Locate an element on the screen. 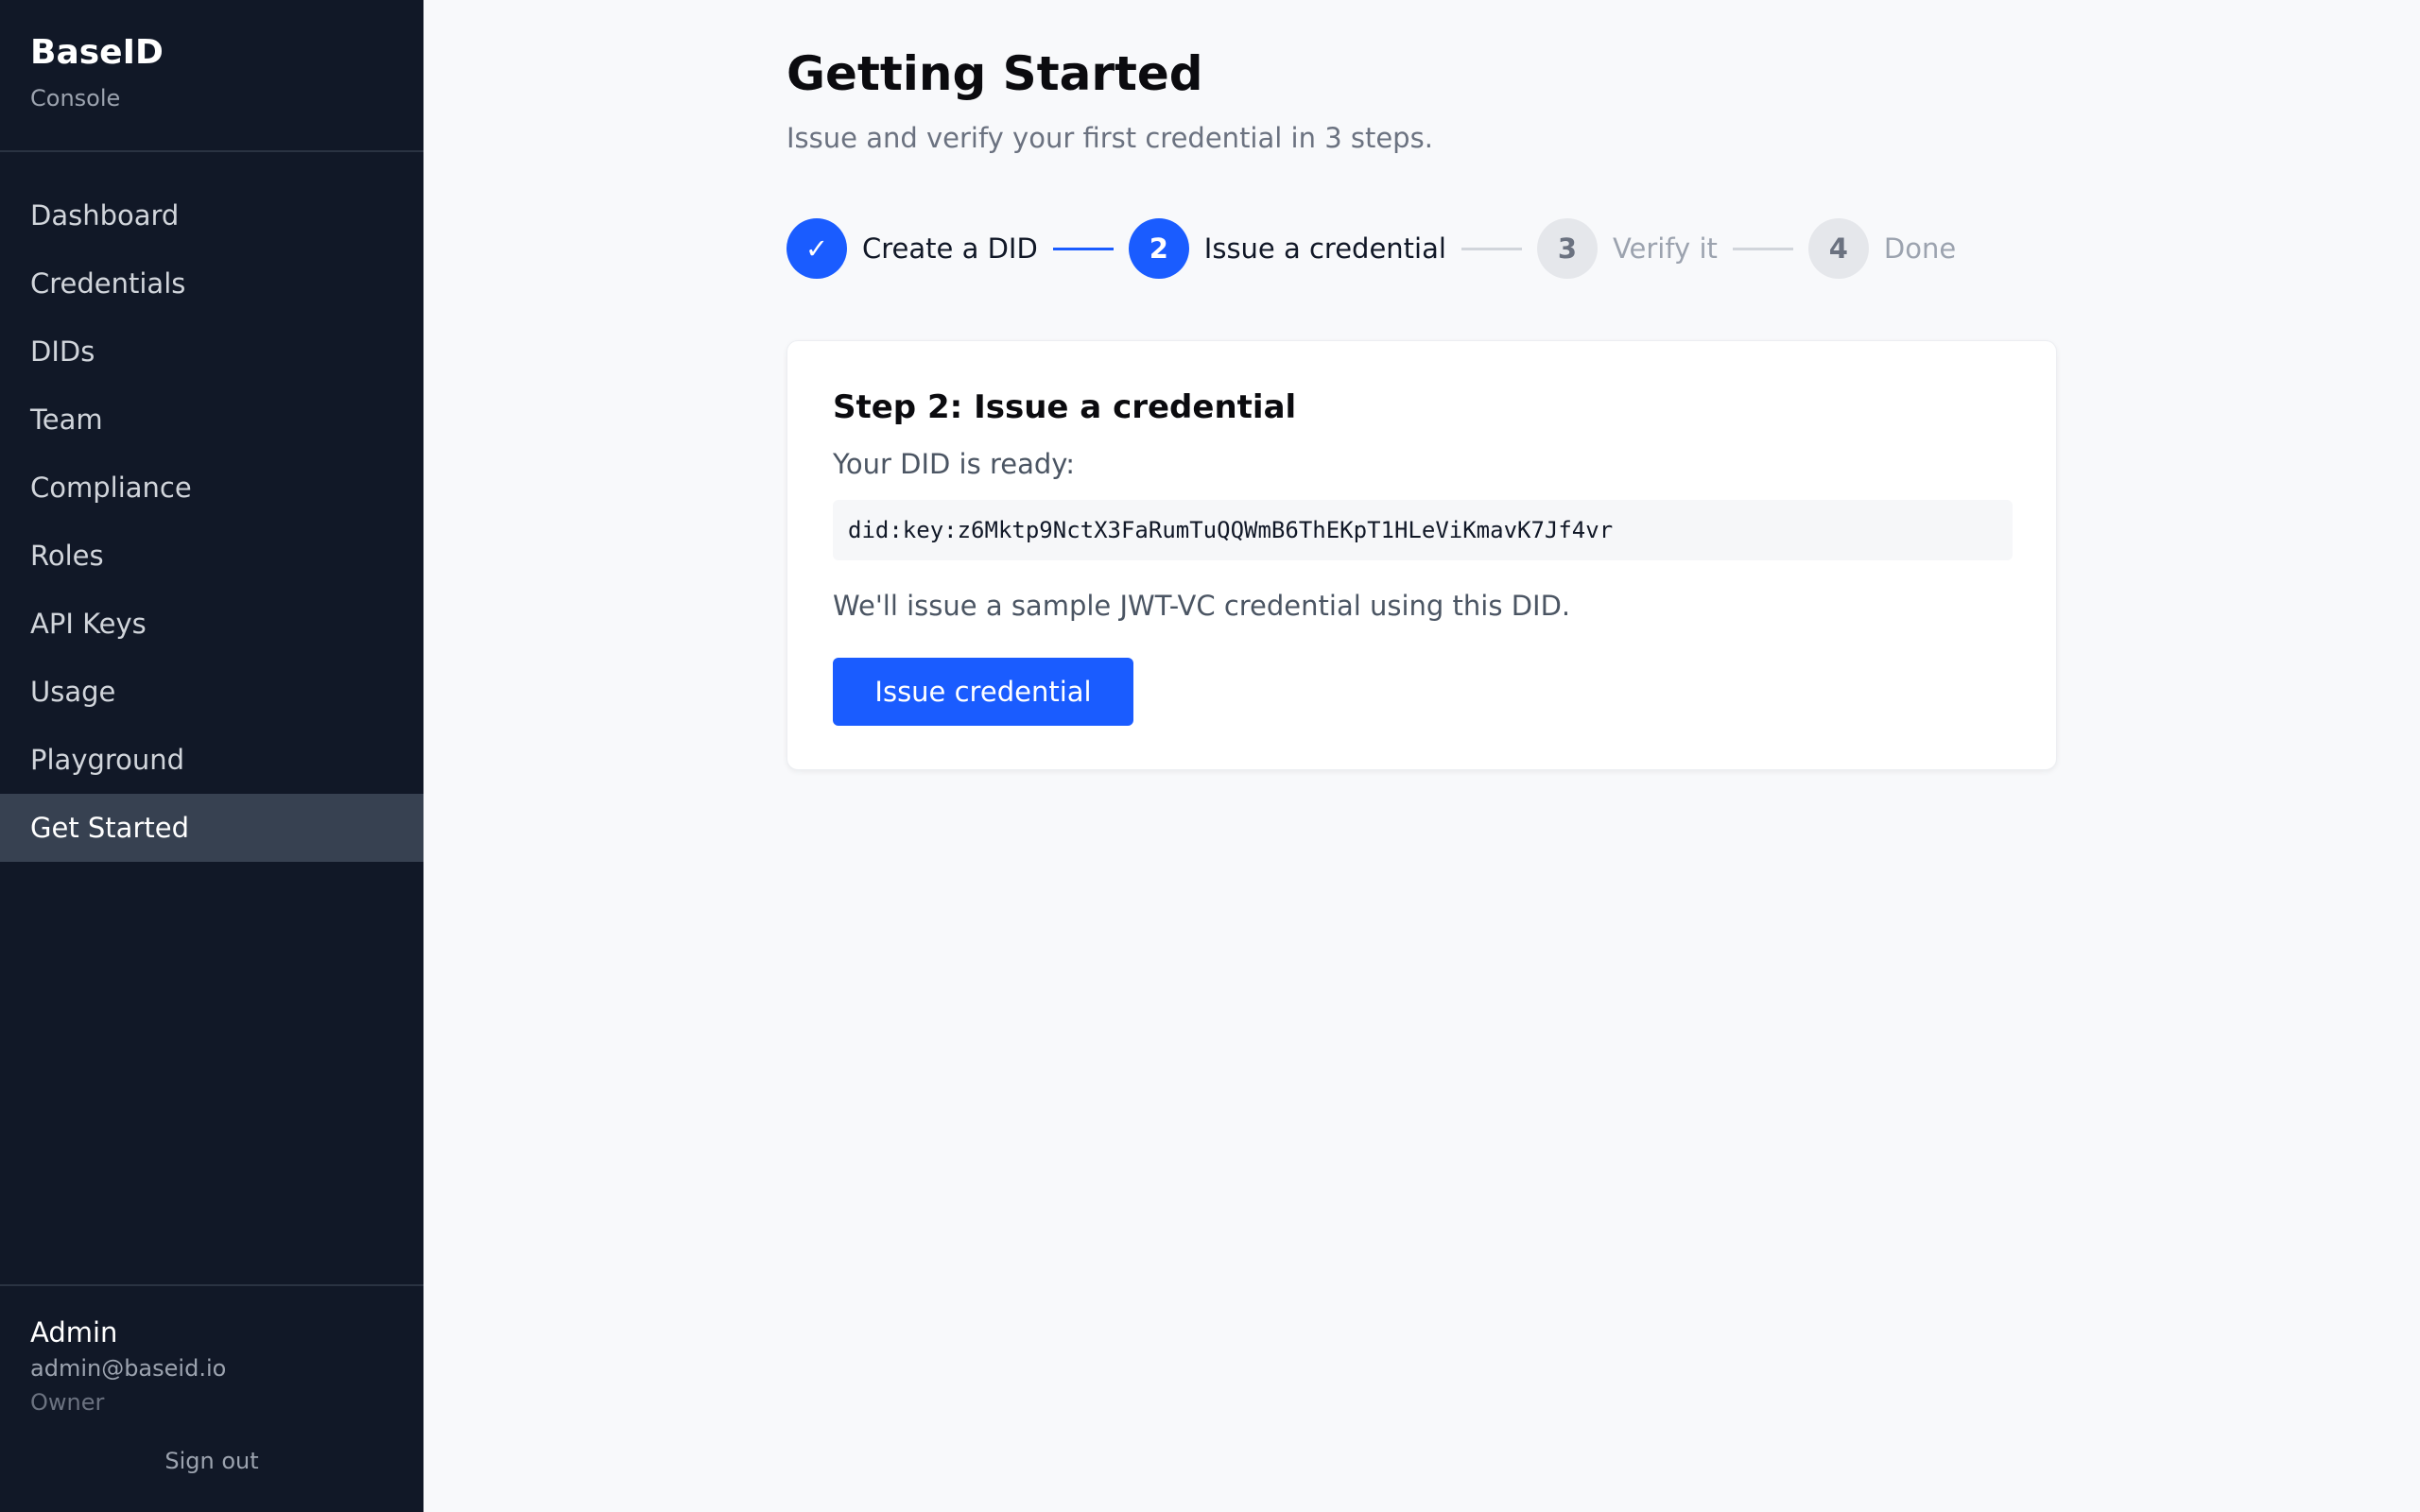 The width and height of the screenshot is (2420, 1512). did-ready-label: Your DID is ready: is located at coordinates (954, 464).